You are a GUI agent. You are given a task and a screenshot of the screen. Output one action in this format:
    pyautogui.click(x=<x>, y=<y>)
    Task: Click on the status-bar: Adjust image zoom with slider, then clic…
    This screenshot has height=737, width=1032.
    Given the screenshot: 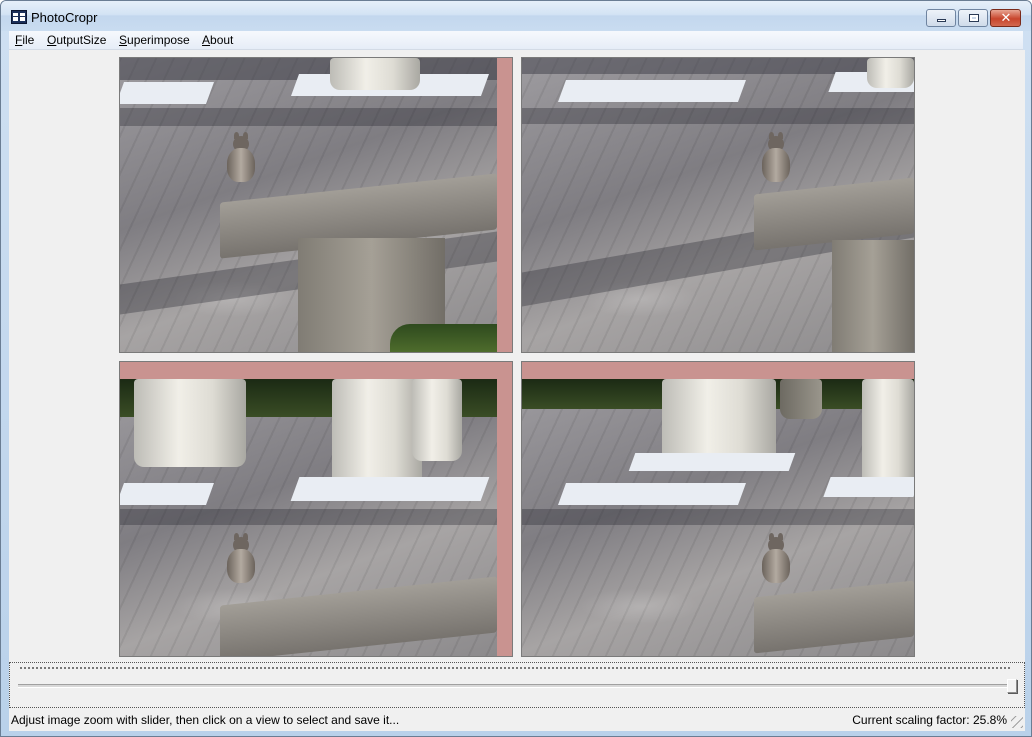 What is the action you would take?
    pyautogui.click(x=517, y=720)
    